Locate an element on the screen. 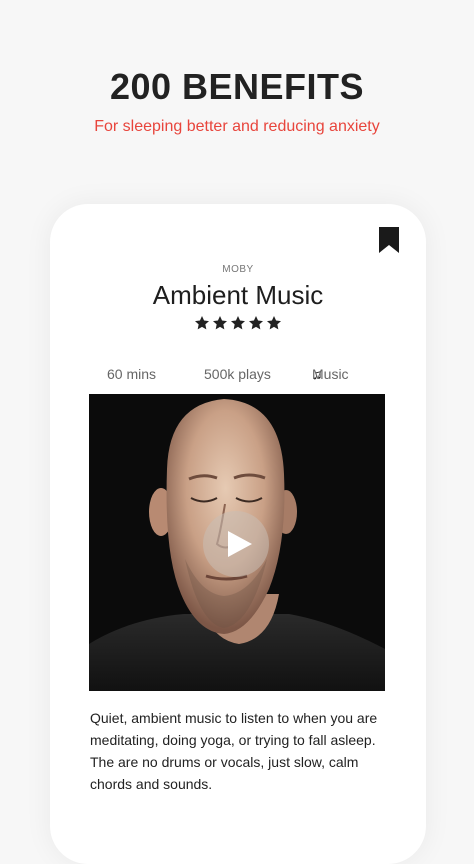  bookmark-icon is located at coordinates (389, 240).